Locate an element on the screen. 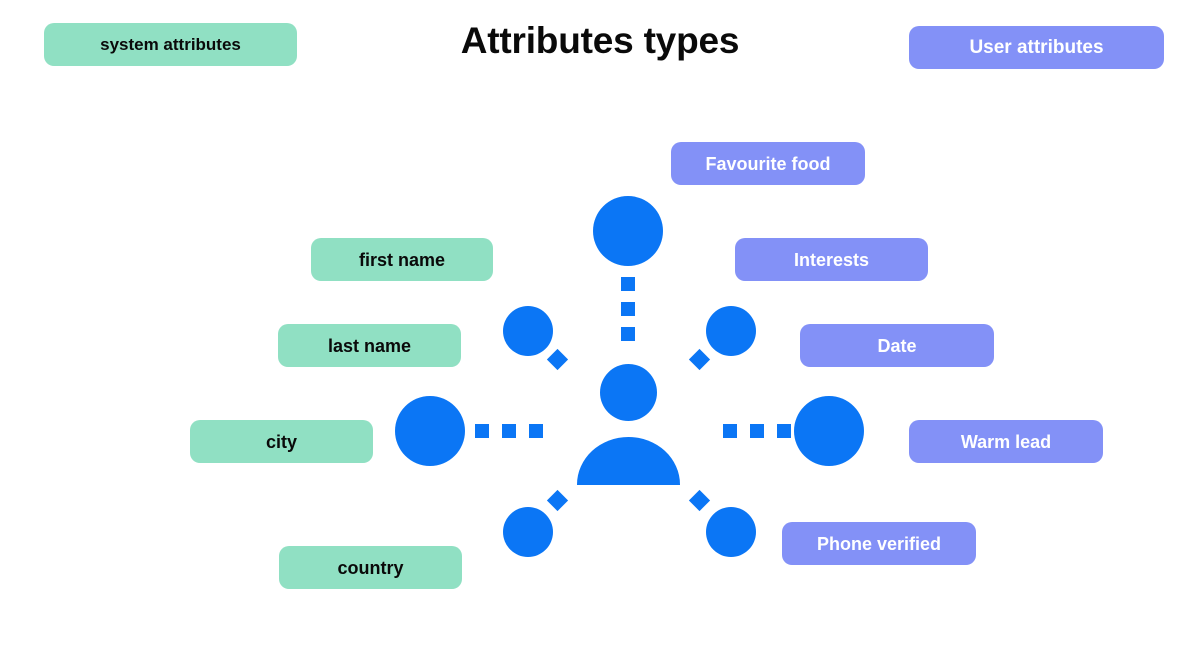  attribute-pill-country: country is located at coordinates (370, 567).